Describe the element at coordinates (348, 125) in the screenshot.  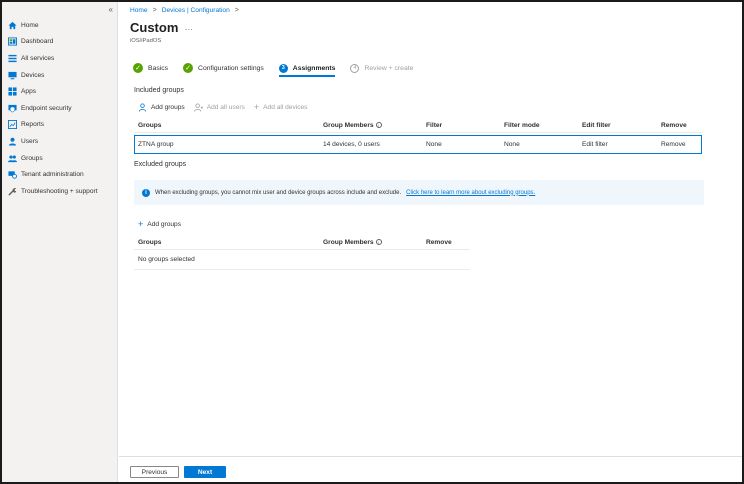
I see `column-header-label: Group Members` at that location.